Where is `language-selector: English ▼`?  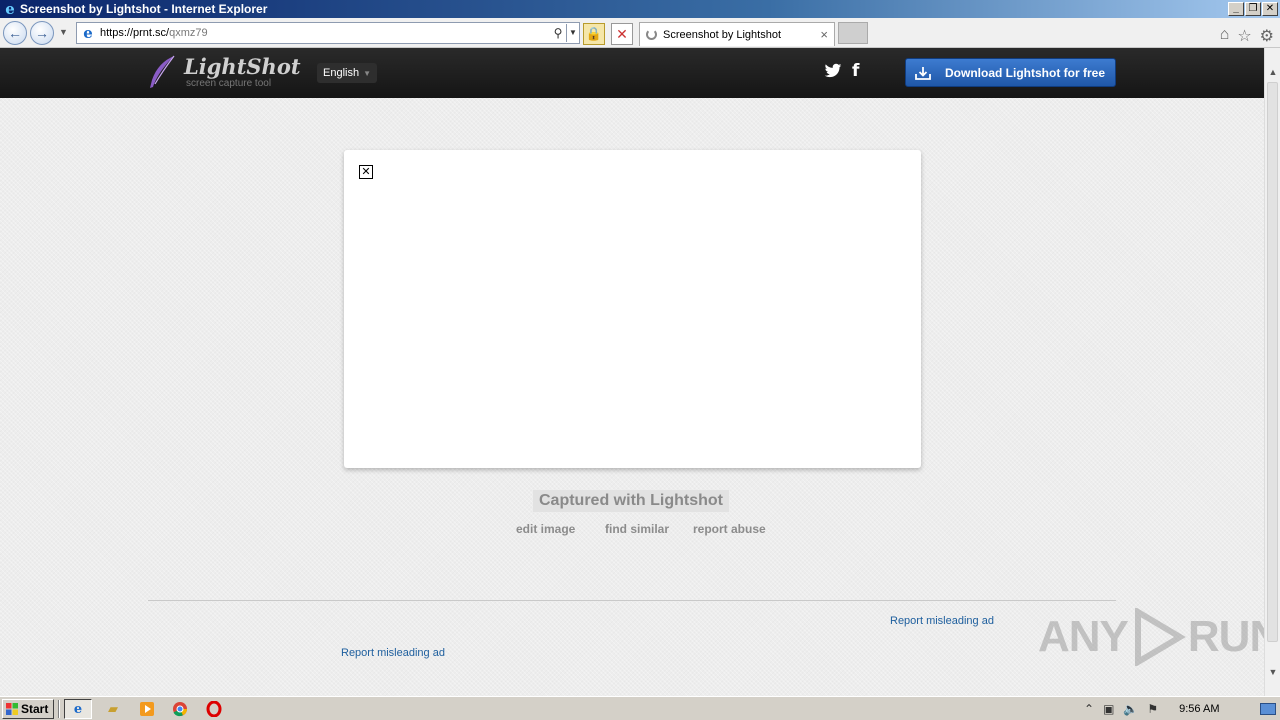
language-selector: English ▼ is located at coordinates (347, 73).